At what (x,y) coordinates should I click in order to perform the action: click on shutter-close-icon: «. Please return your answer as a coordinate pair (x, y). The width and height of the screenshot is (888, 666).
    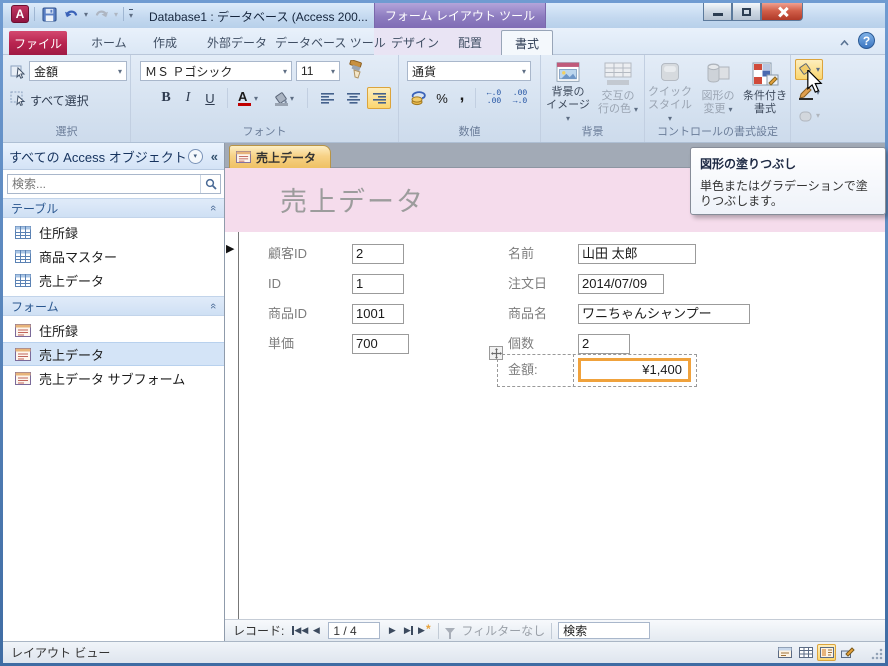
    Looking at the image, I should click on (214, 156).